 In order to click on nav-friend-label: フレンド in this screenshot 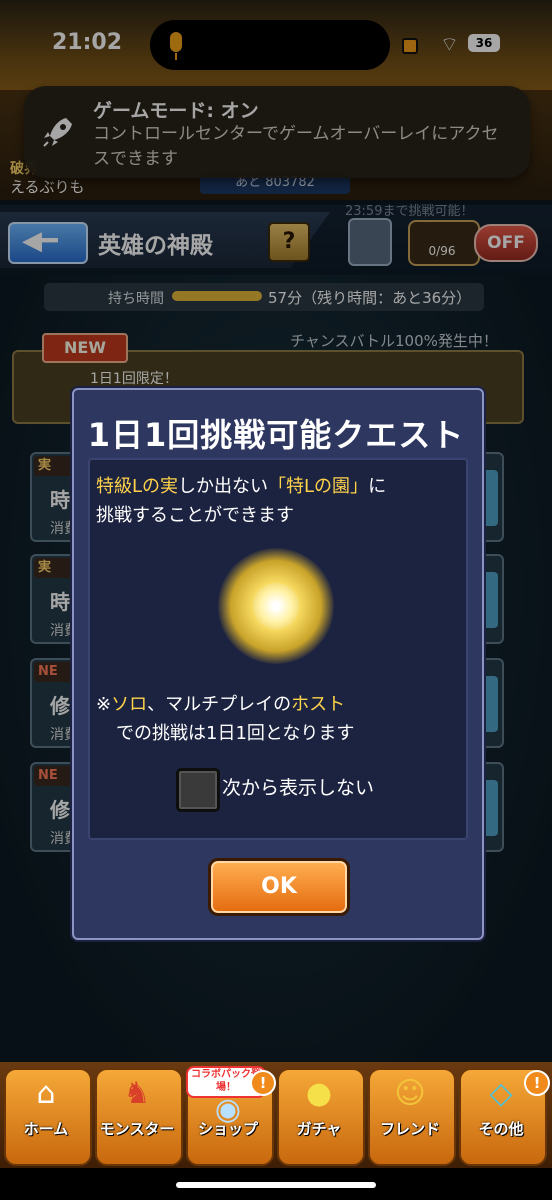, I will do `click(409, 1129)`.